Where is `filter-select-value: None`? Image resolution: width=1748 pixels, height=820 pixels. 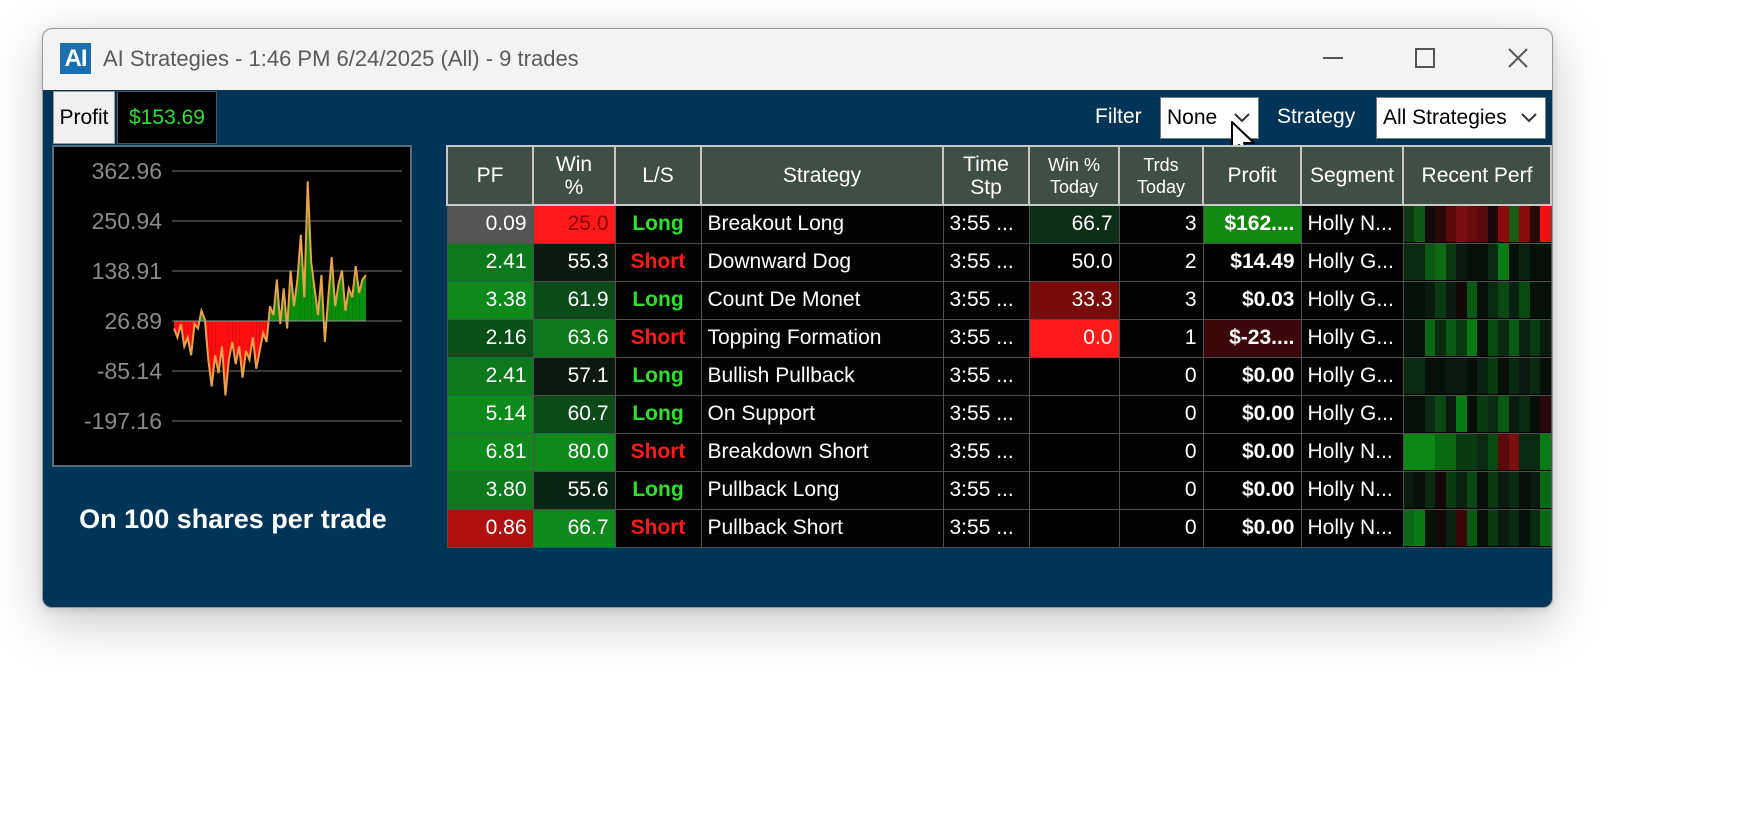 filter-select-value: None is located at coordinates (1192, 117).